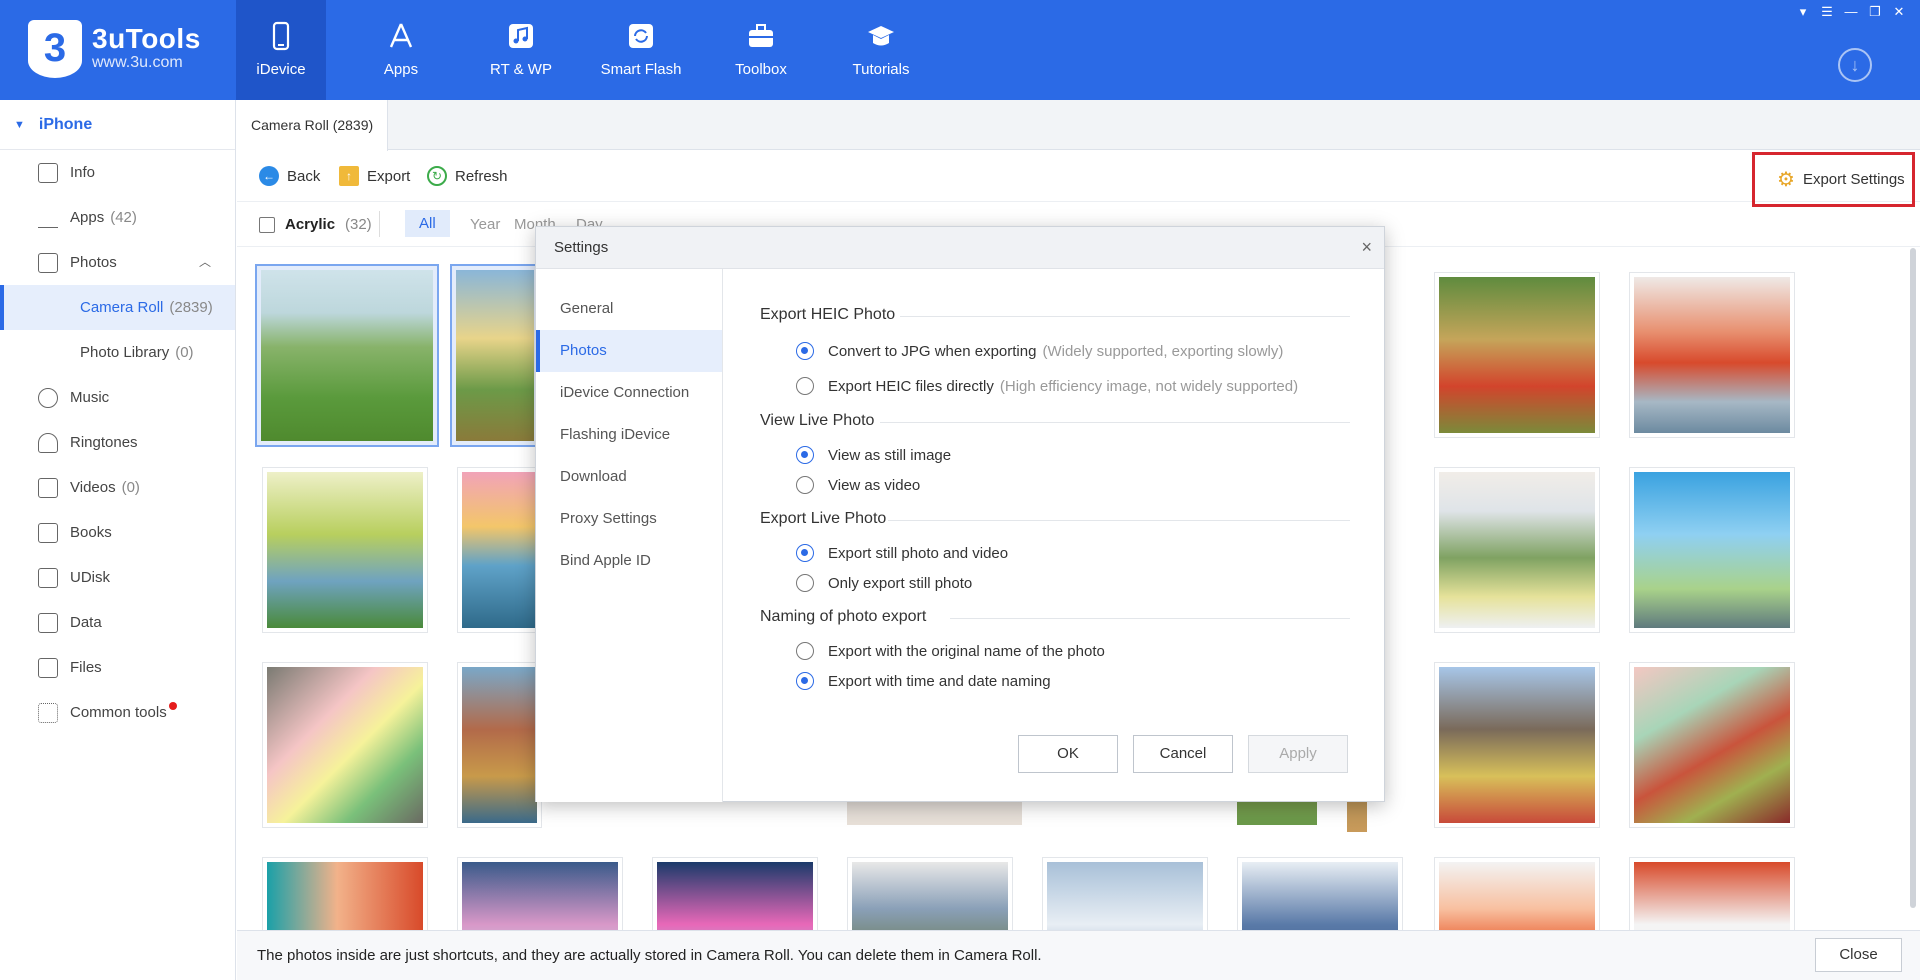 This screenshot has width=1920, height=980. I want to click on back-button: ← Back, so click(289, 176).